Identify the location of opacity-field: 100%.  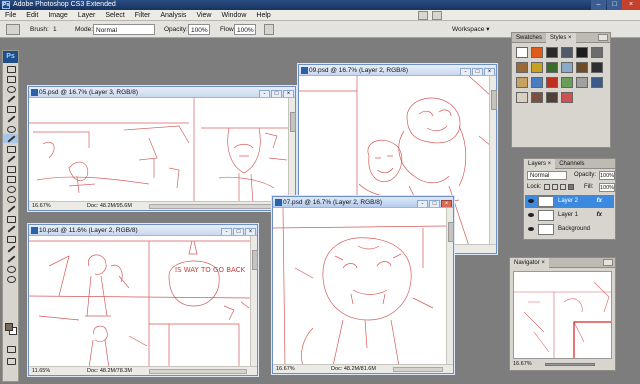
(199, 29).